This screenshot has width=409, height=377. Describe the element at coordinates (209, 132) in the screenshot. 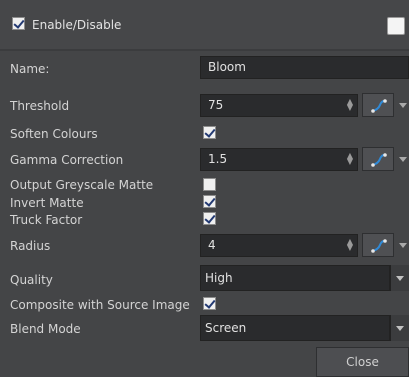

I see `soften-checkbox` at that location.